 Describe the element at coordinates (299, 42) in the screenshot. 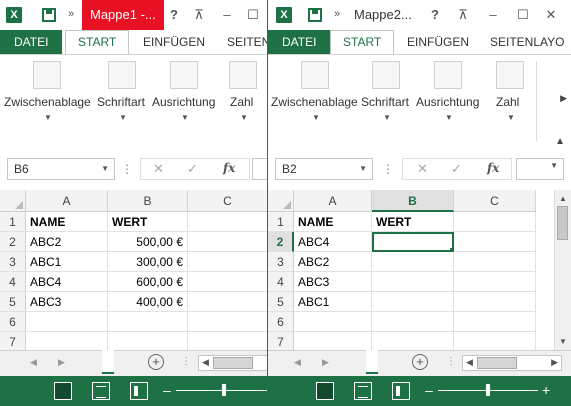

I see `tab-file: DATEI` at that location.